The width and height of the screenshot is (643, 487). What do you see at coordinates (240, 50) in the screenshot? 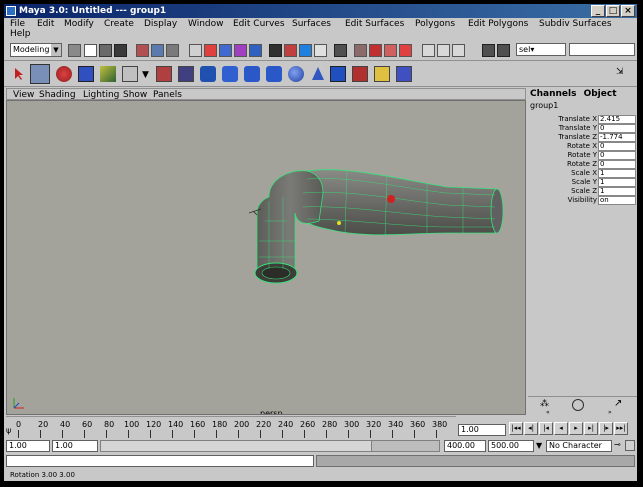
I see `snap-view-icon` at bounding box center [240, 50].